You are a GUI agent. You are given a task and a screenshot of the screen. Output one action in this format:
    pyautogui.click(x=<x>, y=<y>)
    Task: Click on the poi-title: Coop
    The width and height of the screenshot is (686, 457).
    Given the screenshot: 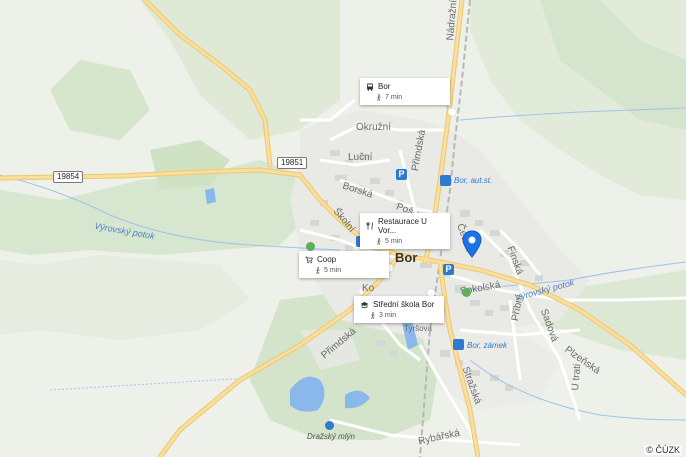 What is the action you would take?
    pyautogui.click(x=327, y=259)
    